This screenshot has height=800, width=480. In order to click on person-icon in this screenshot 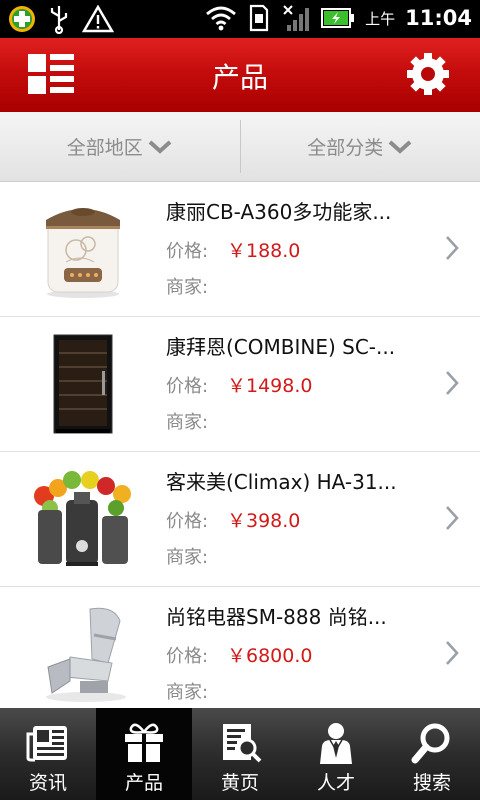, I will do `click(336, 743)`.